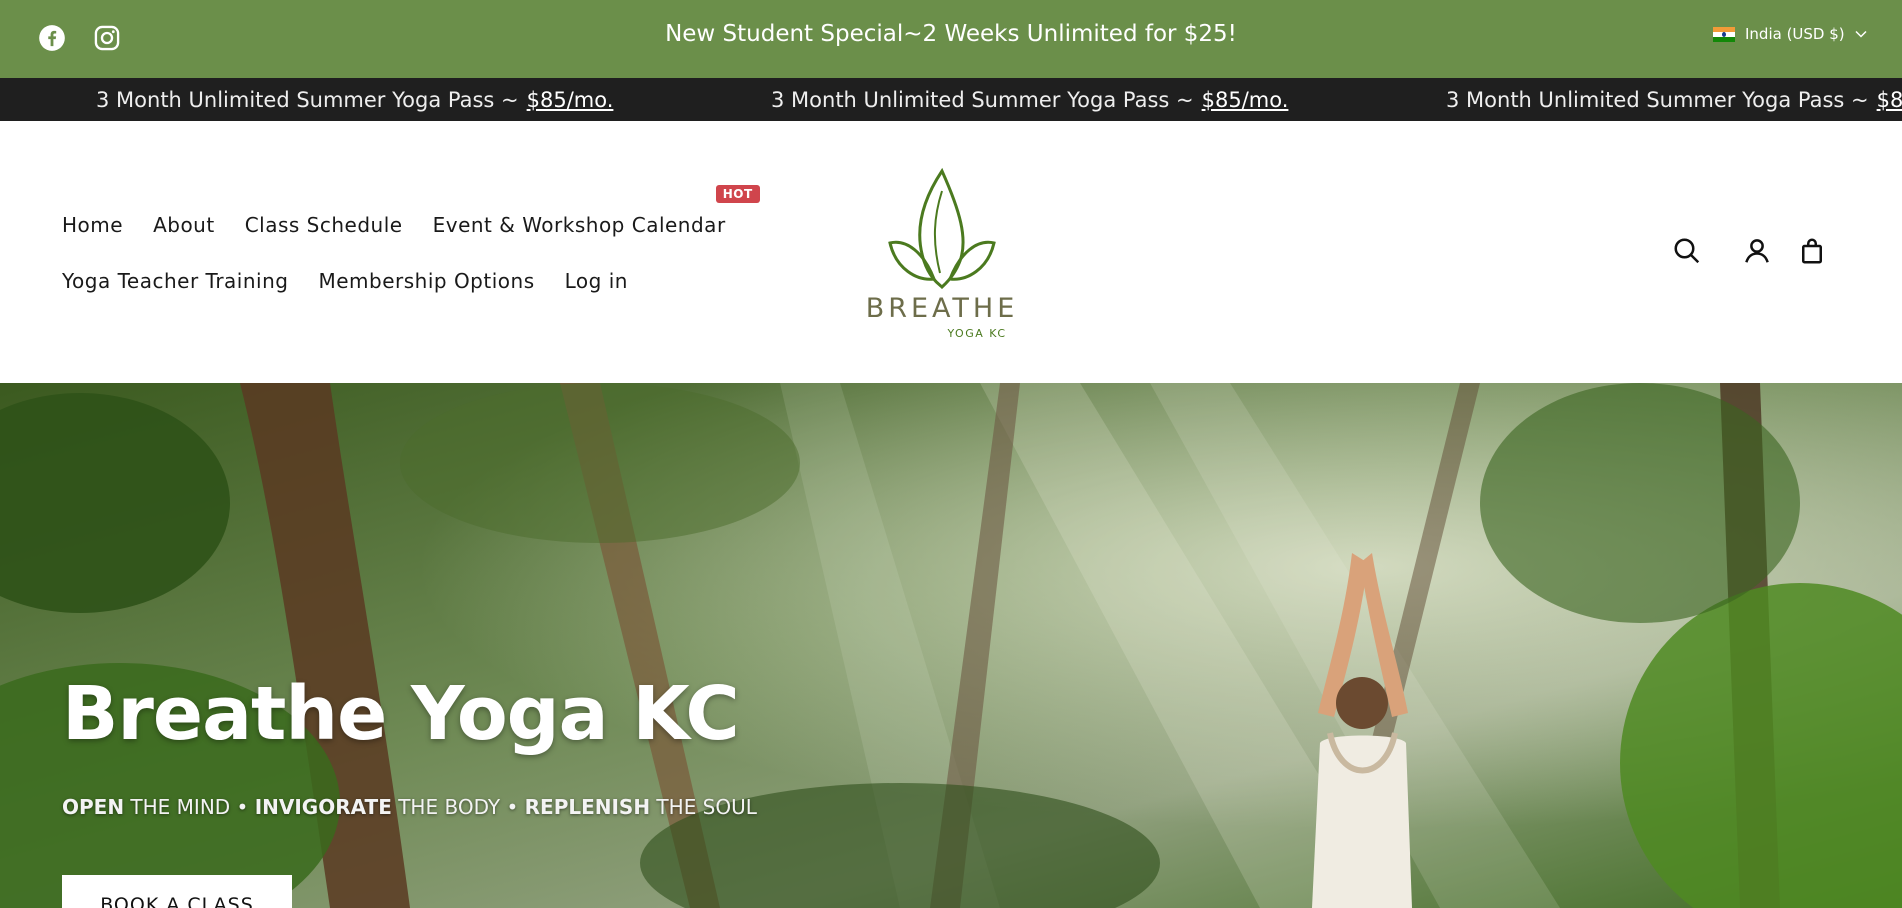 The height and width of the screenshot is (908, 1902). What do you see at coordinates (177, 807) in the screenshot?
I see `tagline-text: THE MIND` at bounding box center [177, 807].